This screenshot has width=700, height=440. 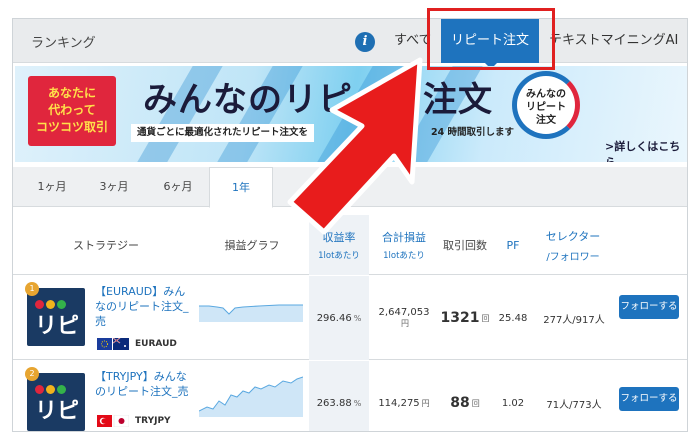 What do you see at coordinates (613, 41) in the screenshot?
I see `tab-text-mining-ai: テキストマイニングAI` at bounding box center [613, 41].